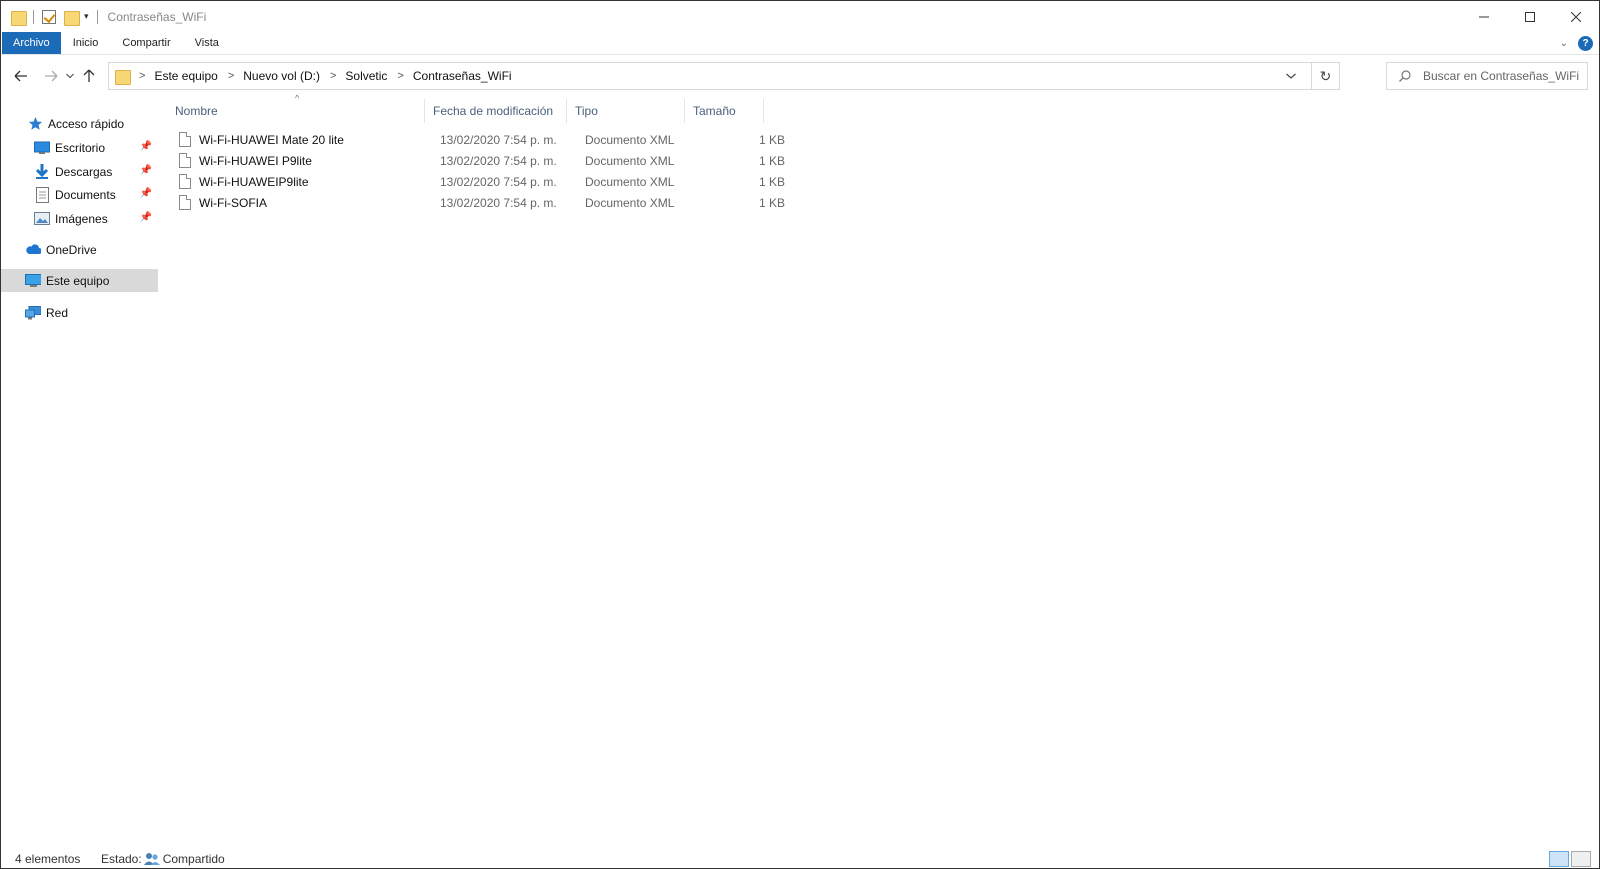 The width and height of the screenshot is (1600, 869). I want to click on column-header-tipo: Tipo, so click(625, 111).